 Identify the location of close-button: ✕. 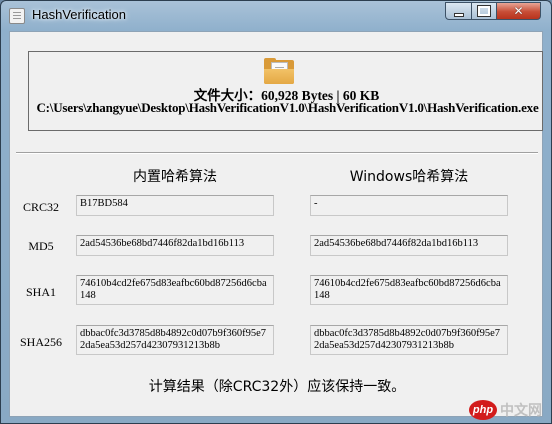
(518, 11).